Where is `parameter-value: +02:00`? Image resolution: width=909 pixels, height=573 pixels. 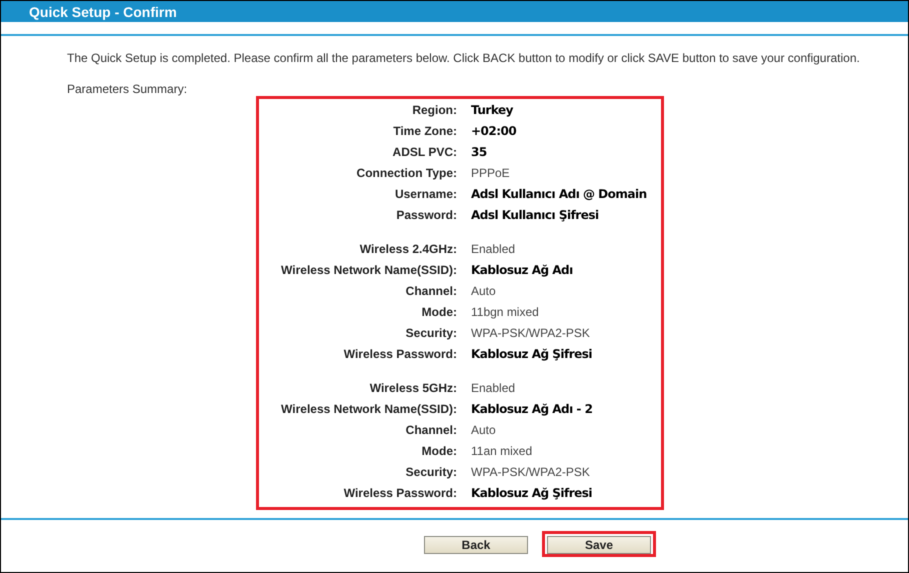
parameter-value: +02:00 is located at coordinates (494, 131).